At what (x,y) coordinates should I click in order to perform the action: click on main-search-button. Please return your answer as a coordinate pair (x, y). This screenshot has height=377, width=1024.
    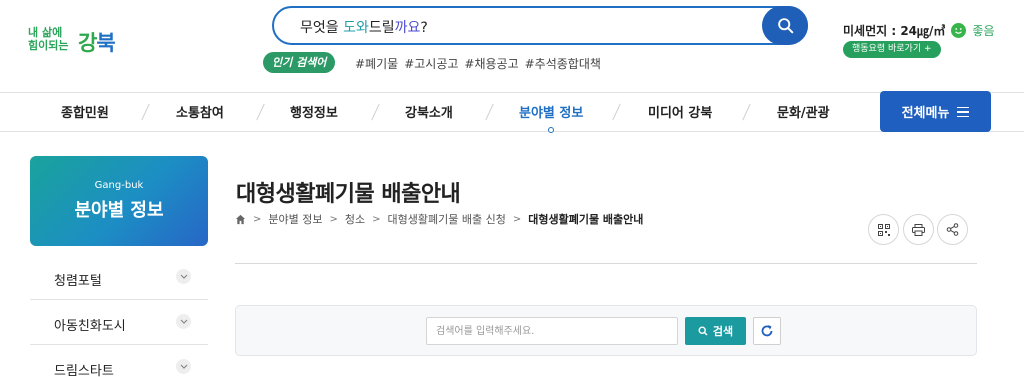
    Looking at the image, I should click on (785, 25).